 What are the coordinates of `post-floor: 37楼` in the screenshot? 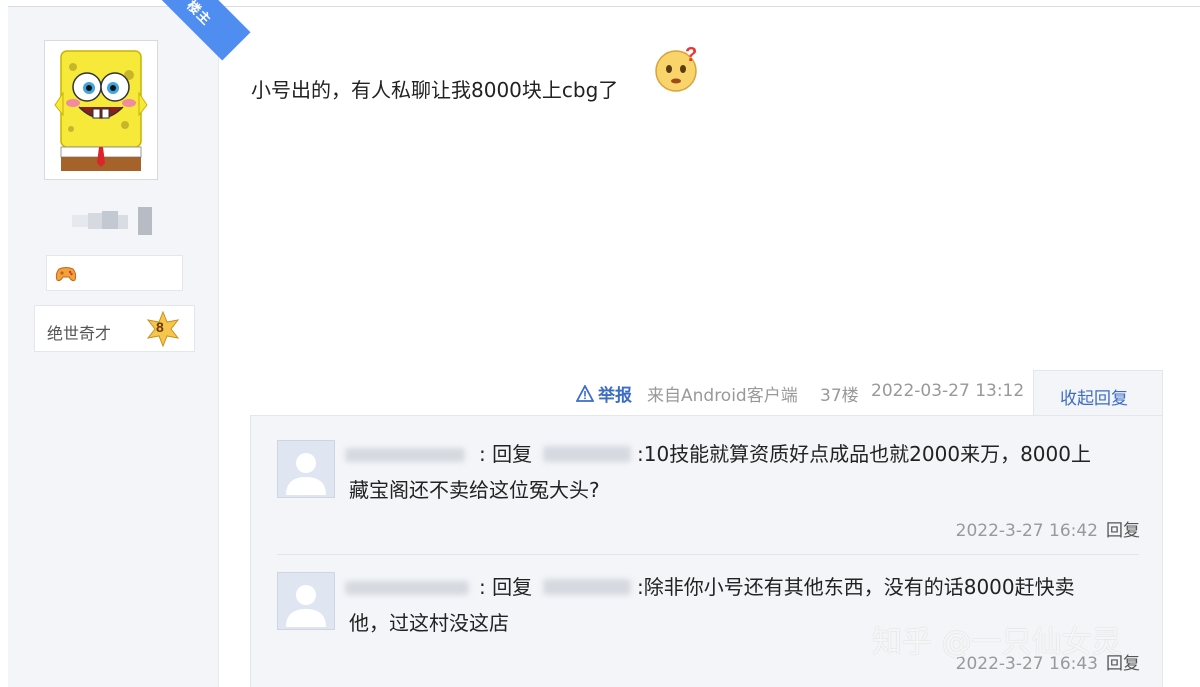 It's located at (839, 396).